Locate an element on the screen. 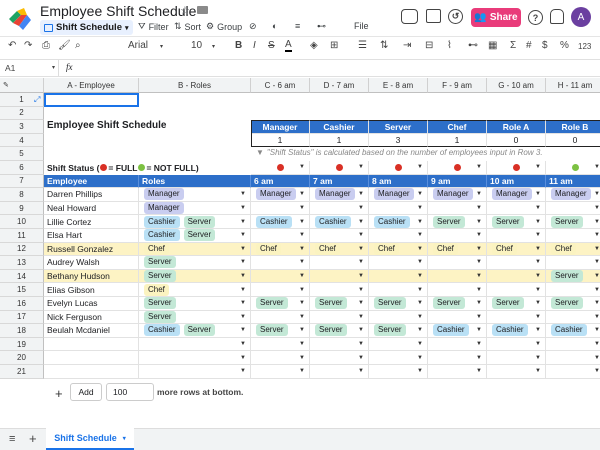 Image resolution: width=600 pixels, height=450 pixels. table-icon: ▦ is located at coordinates (492, 45).